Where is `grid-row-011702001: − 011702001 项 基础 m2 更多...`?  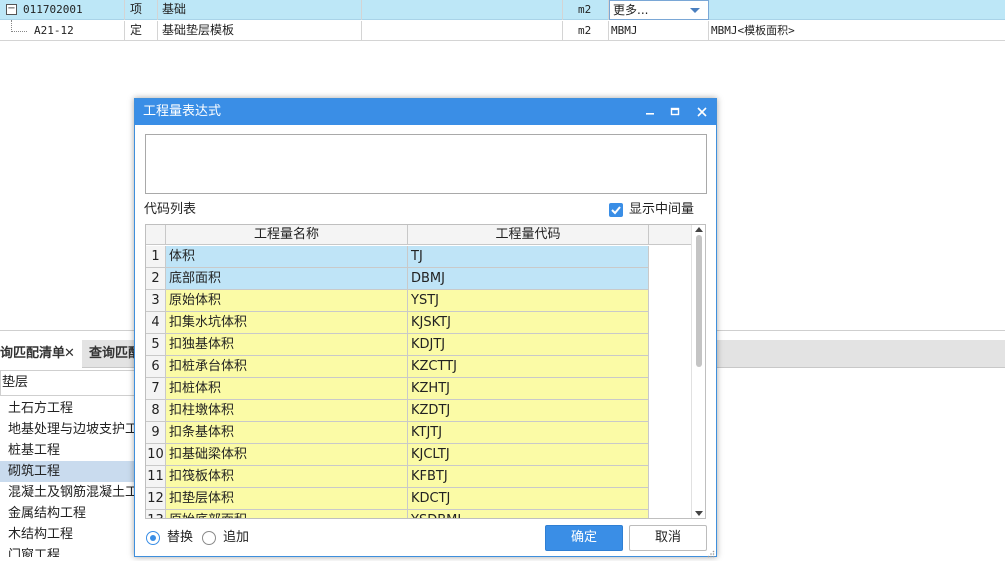 grid-row-011702001: − 011702001 项 基础 m2 更多... is located at coordinates (502, 10).